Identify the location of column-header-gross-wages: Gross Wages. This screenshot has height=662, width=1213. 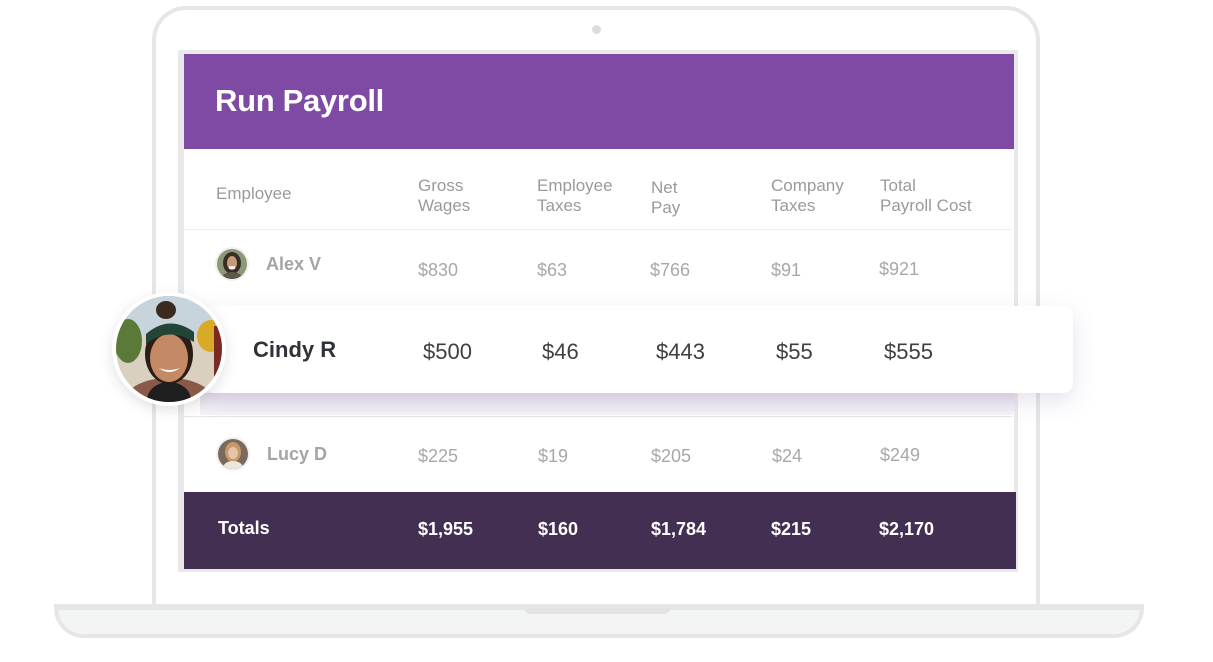
(444, 196).